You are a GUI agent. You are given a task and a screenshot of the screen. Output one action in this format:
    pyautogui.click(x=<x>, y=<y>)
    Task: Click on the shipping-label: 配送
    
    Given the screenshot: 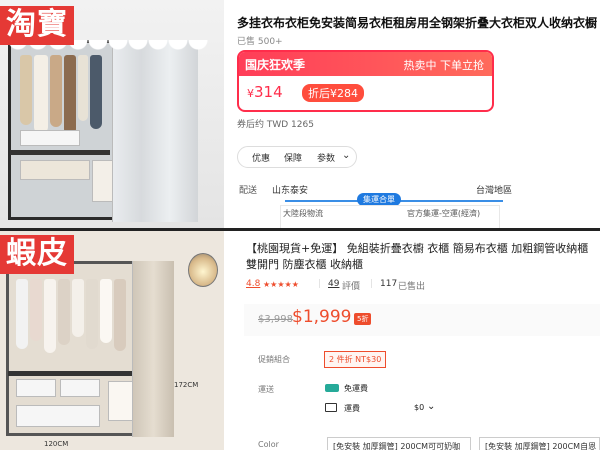 What is the action you would take?
    pyautogui.click(x=248, y=191)
    